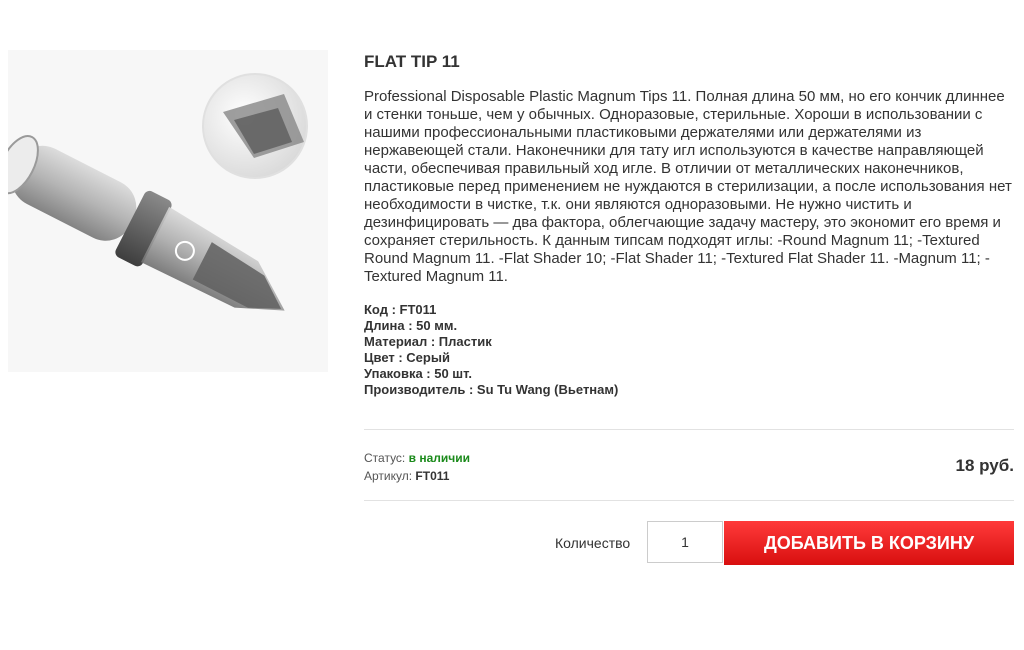 The height and width of the screenshot is (650, 1024). What do you see at coordinates (407, 357) in the screenshot?
I see `spec-color: Цвет : Серый` at bounding box center [407, 357].